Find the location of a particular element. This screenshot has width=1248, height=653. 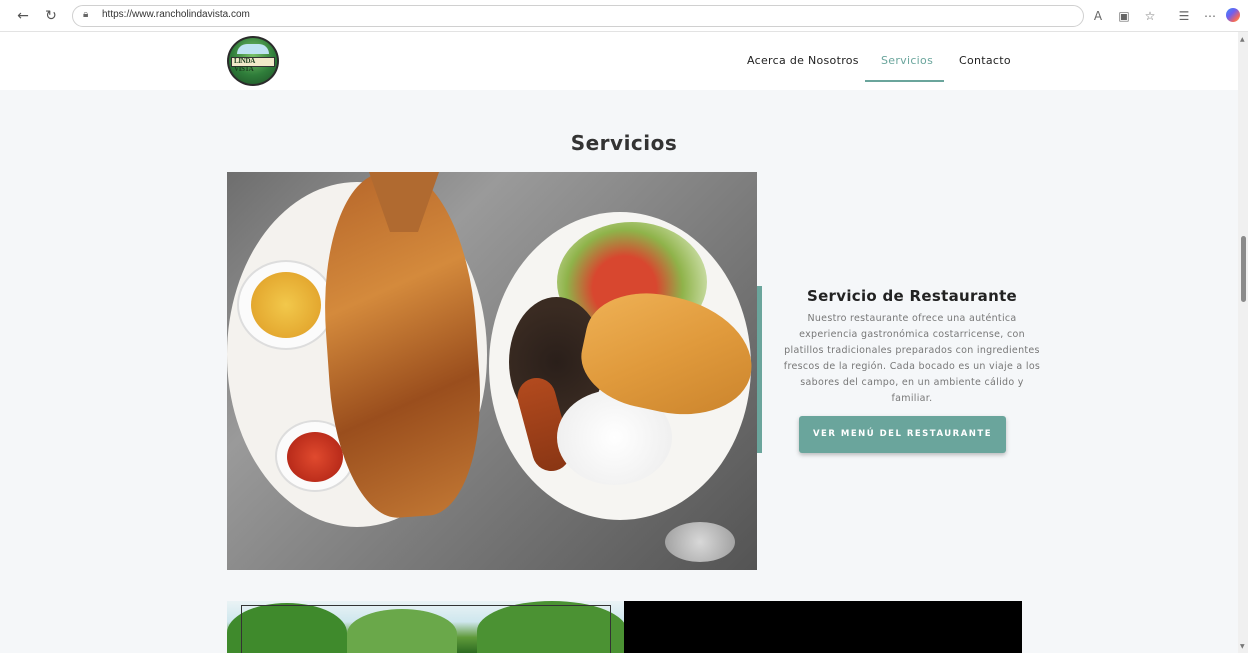

lock-icon: 🔒︎ is located at coordinates (88, 15).